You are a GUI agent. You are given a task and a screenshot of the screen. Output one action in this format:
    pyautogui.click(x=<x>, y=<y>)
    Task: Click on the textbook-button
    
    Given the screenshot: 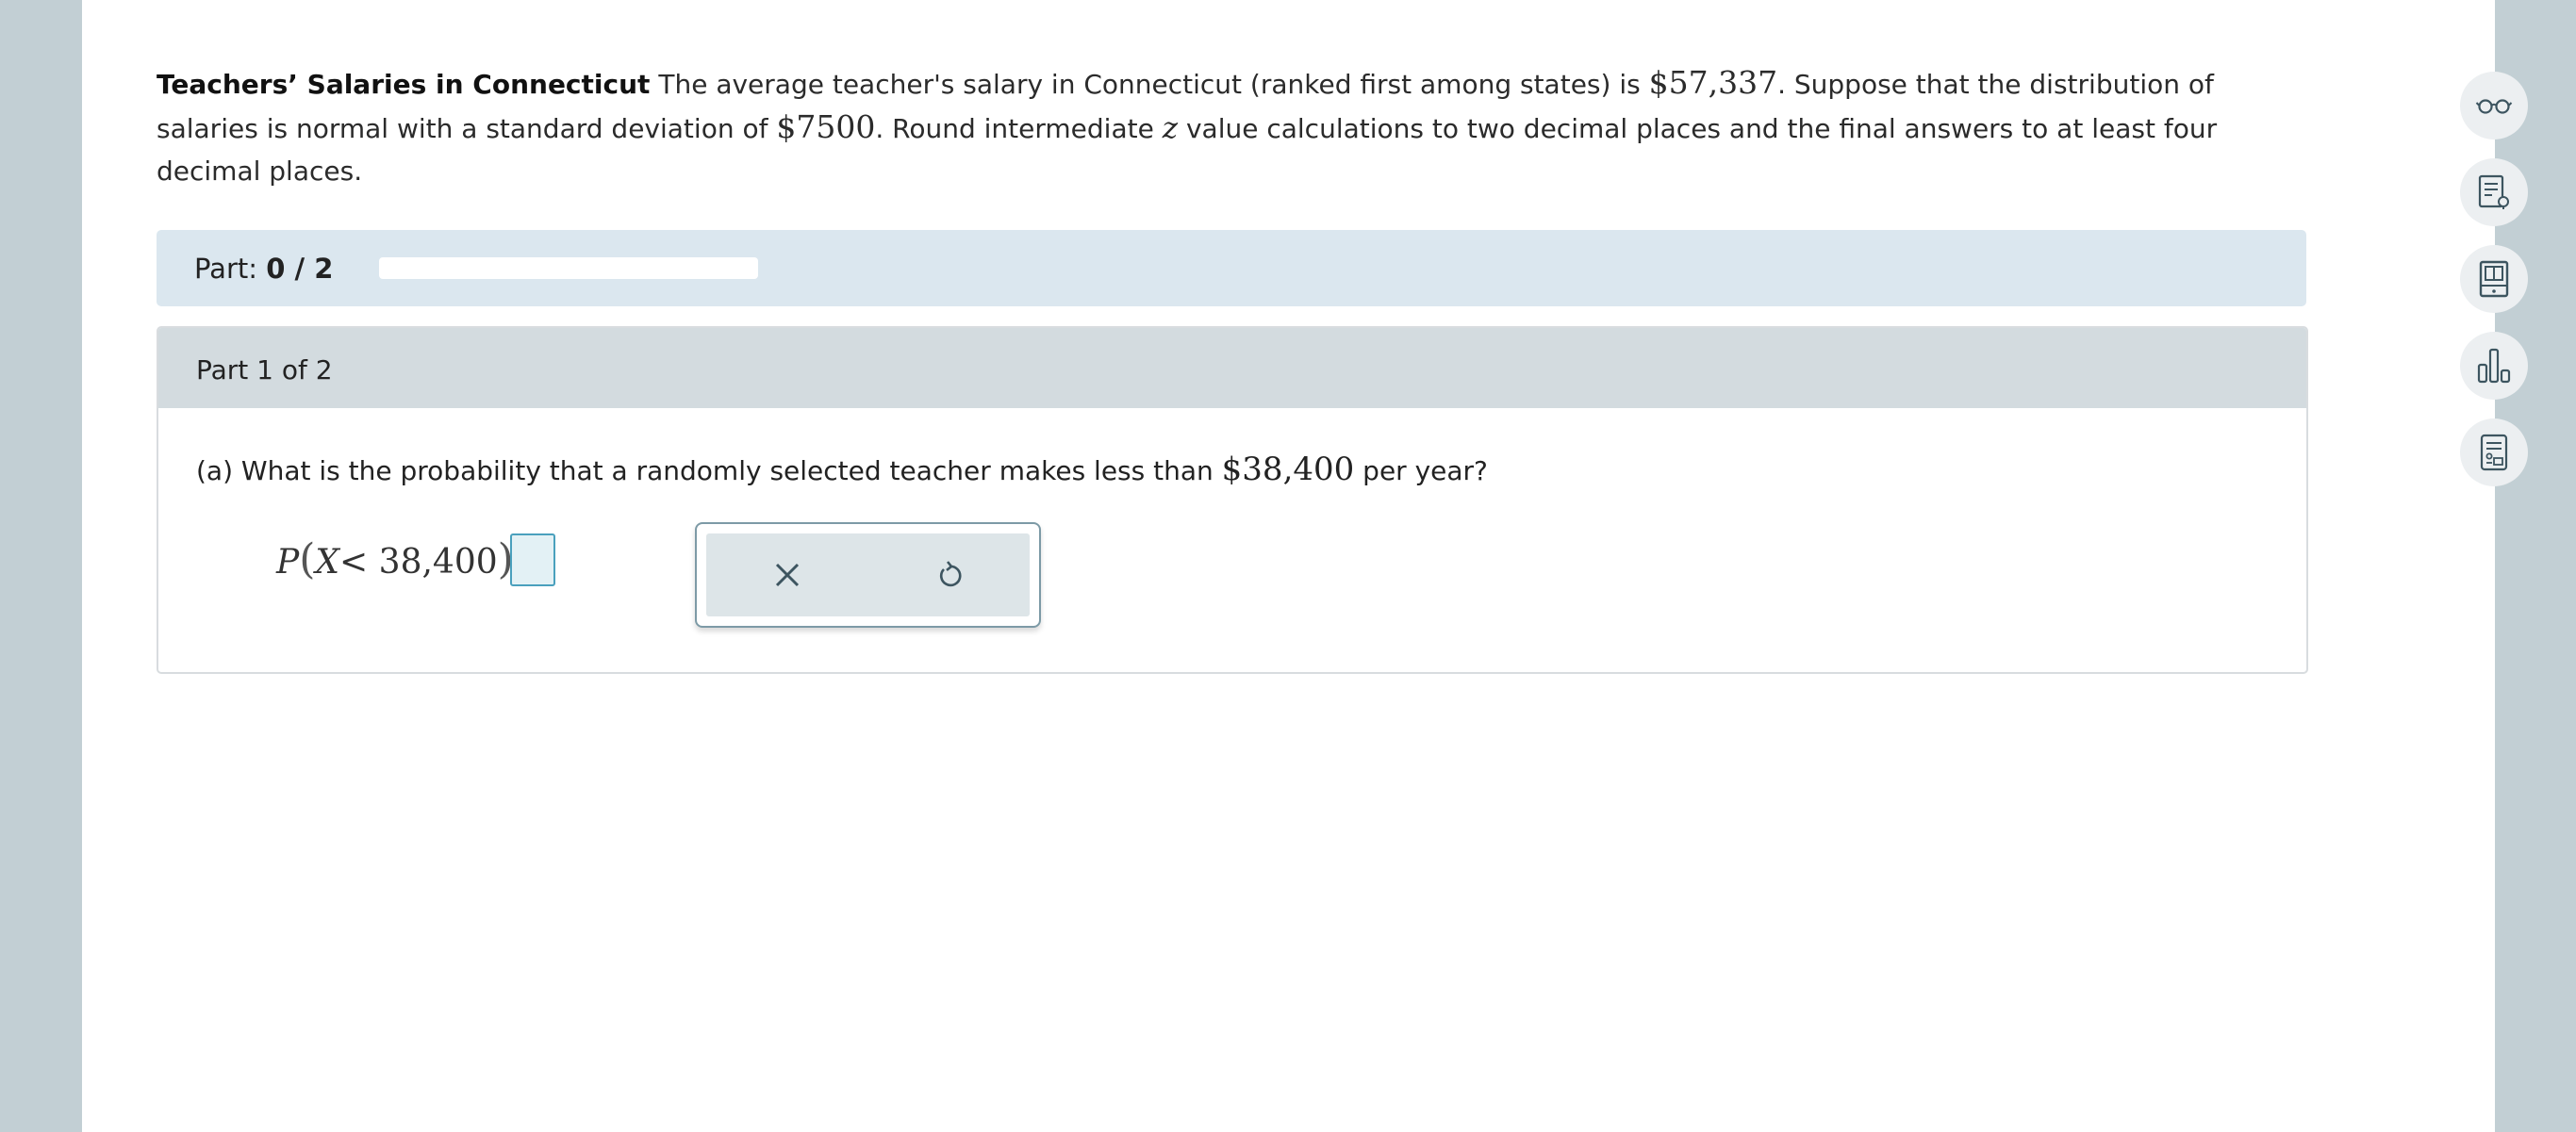 What is the action you would take?
    pyautogui.click(x=2494, y=279)
    